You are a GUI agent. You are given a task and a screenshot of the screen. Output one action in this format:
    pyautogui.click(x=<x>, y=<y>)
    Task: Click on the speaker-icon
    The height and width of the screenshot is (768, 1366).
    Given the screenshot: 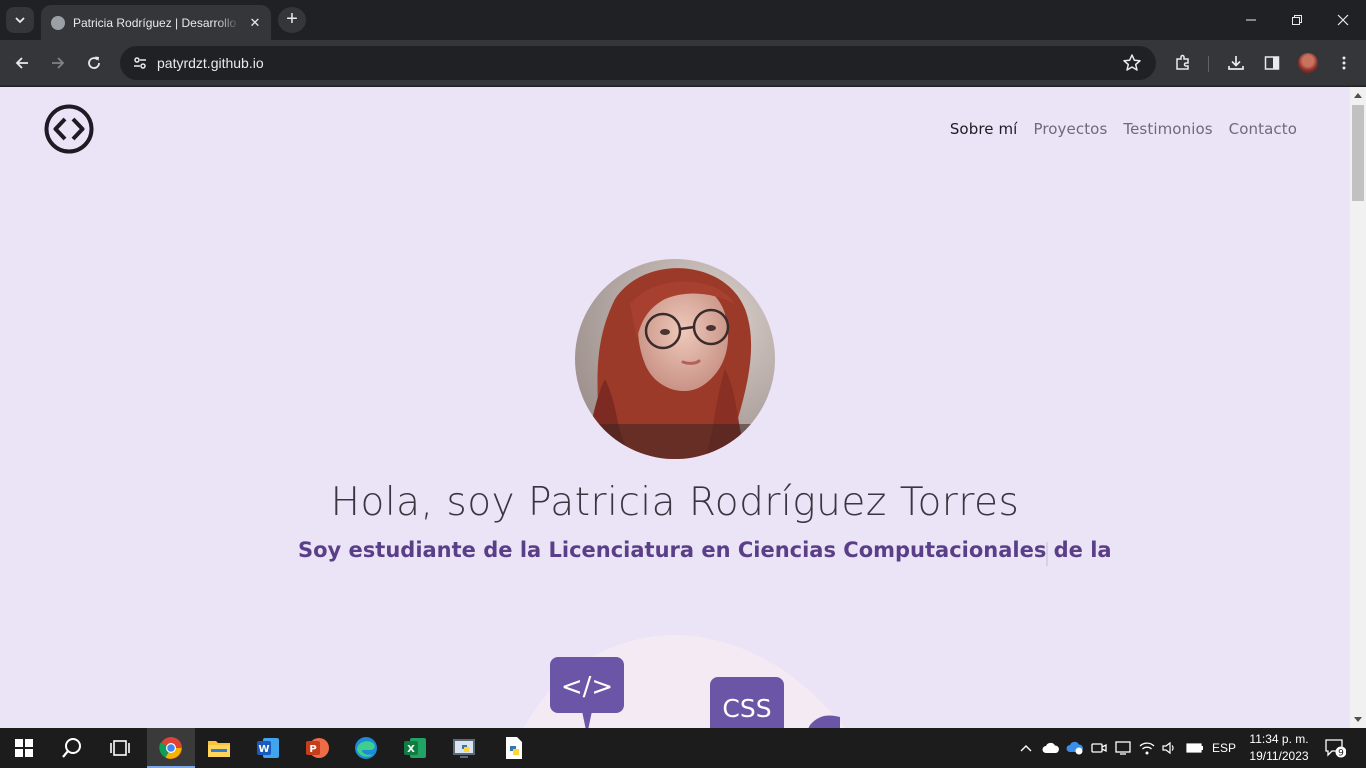 What is the action you would take?
    pyautogui.click(x=1168, y=748)
    